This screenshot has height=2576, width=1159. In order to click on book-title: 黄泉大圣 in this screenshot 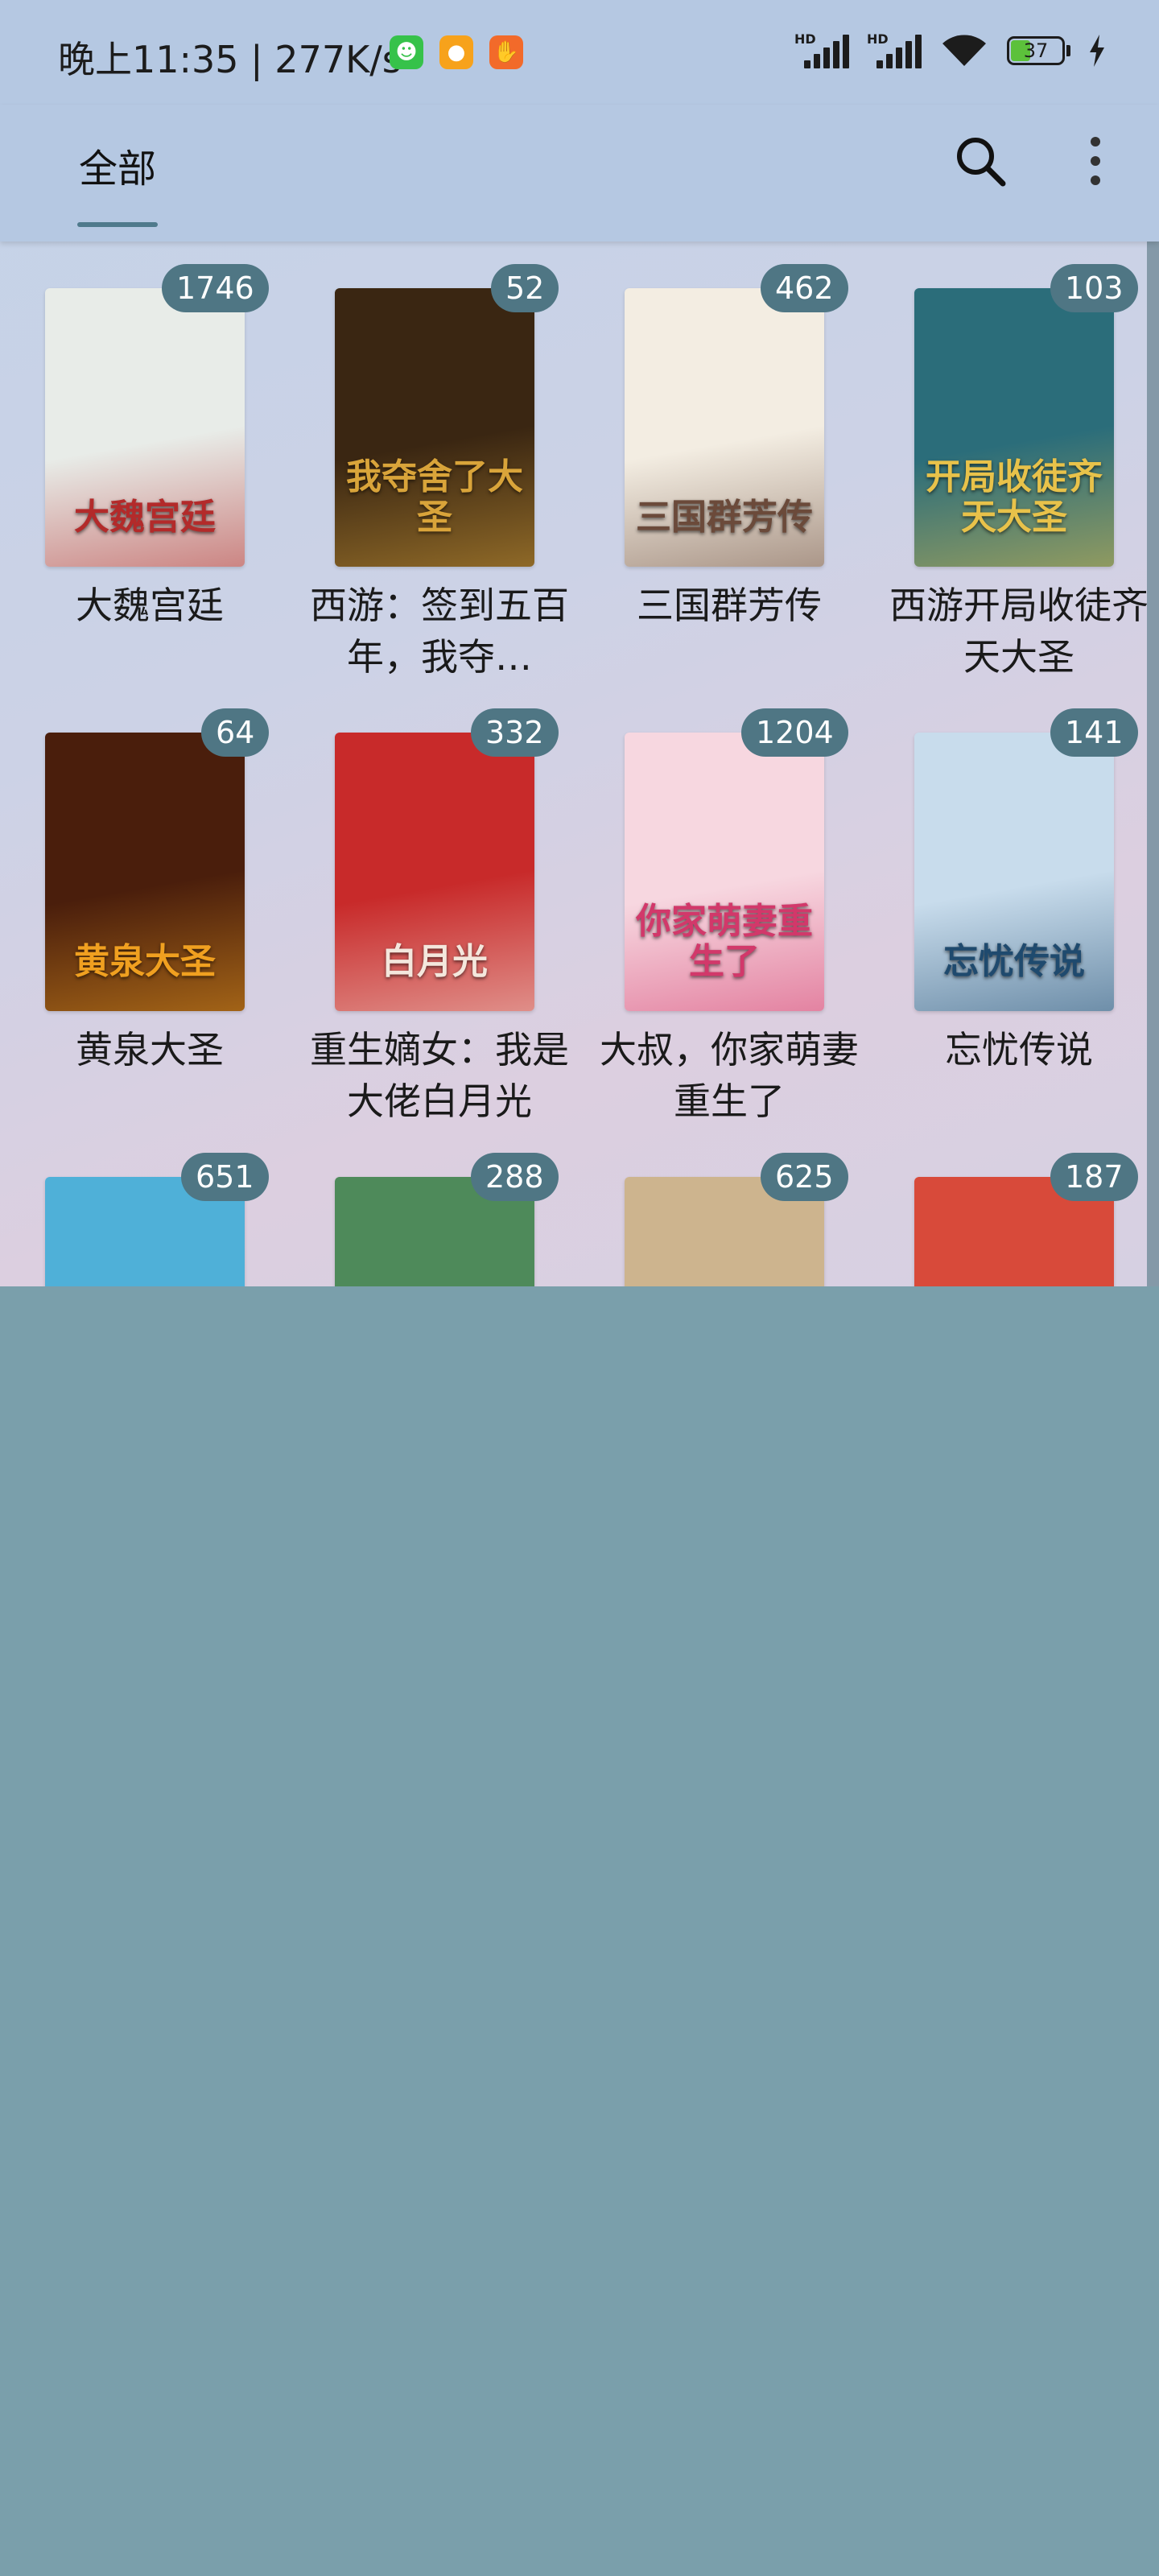, I will do `click(150, 1049)`.